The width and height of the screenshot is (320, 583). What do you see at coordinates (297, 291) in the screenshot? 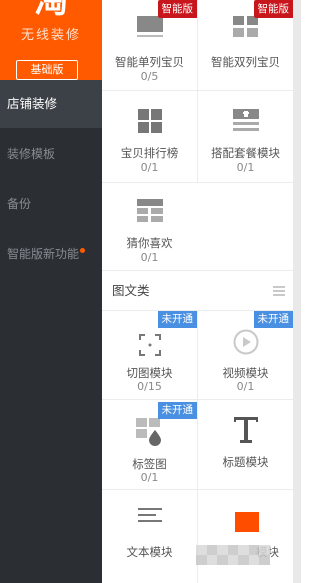
I see `scrollbar-track` at bounding box center [297, 291].